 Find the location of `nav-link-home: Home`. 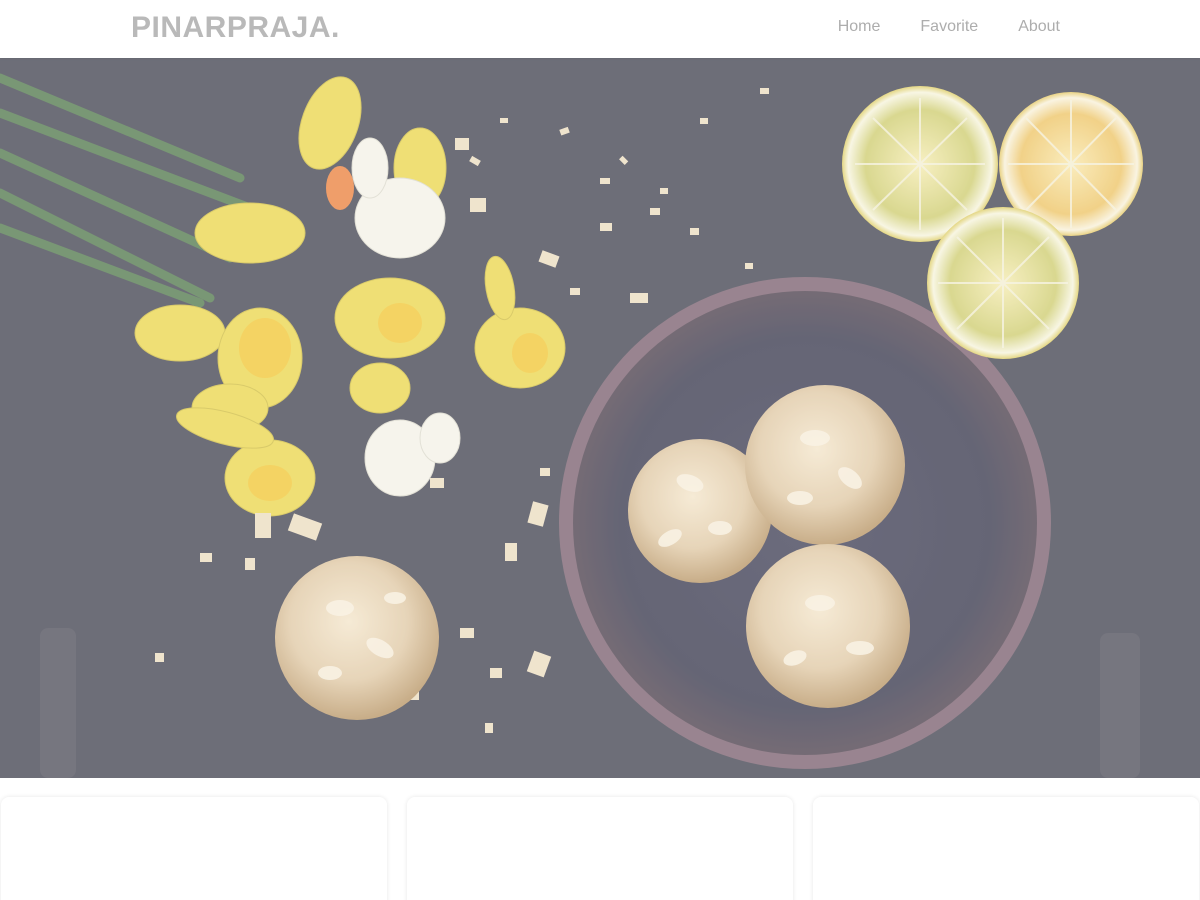

nav-link-home: Home is located at coordinates (859, 27).